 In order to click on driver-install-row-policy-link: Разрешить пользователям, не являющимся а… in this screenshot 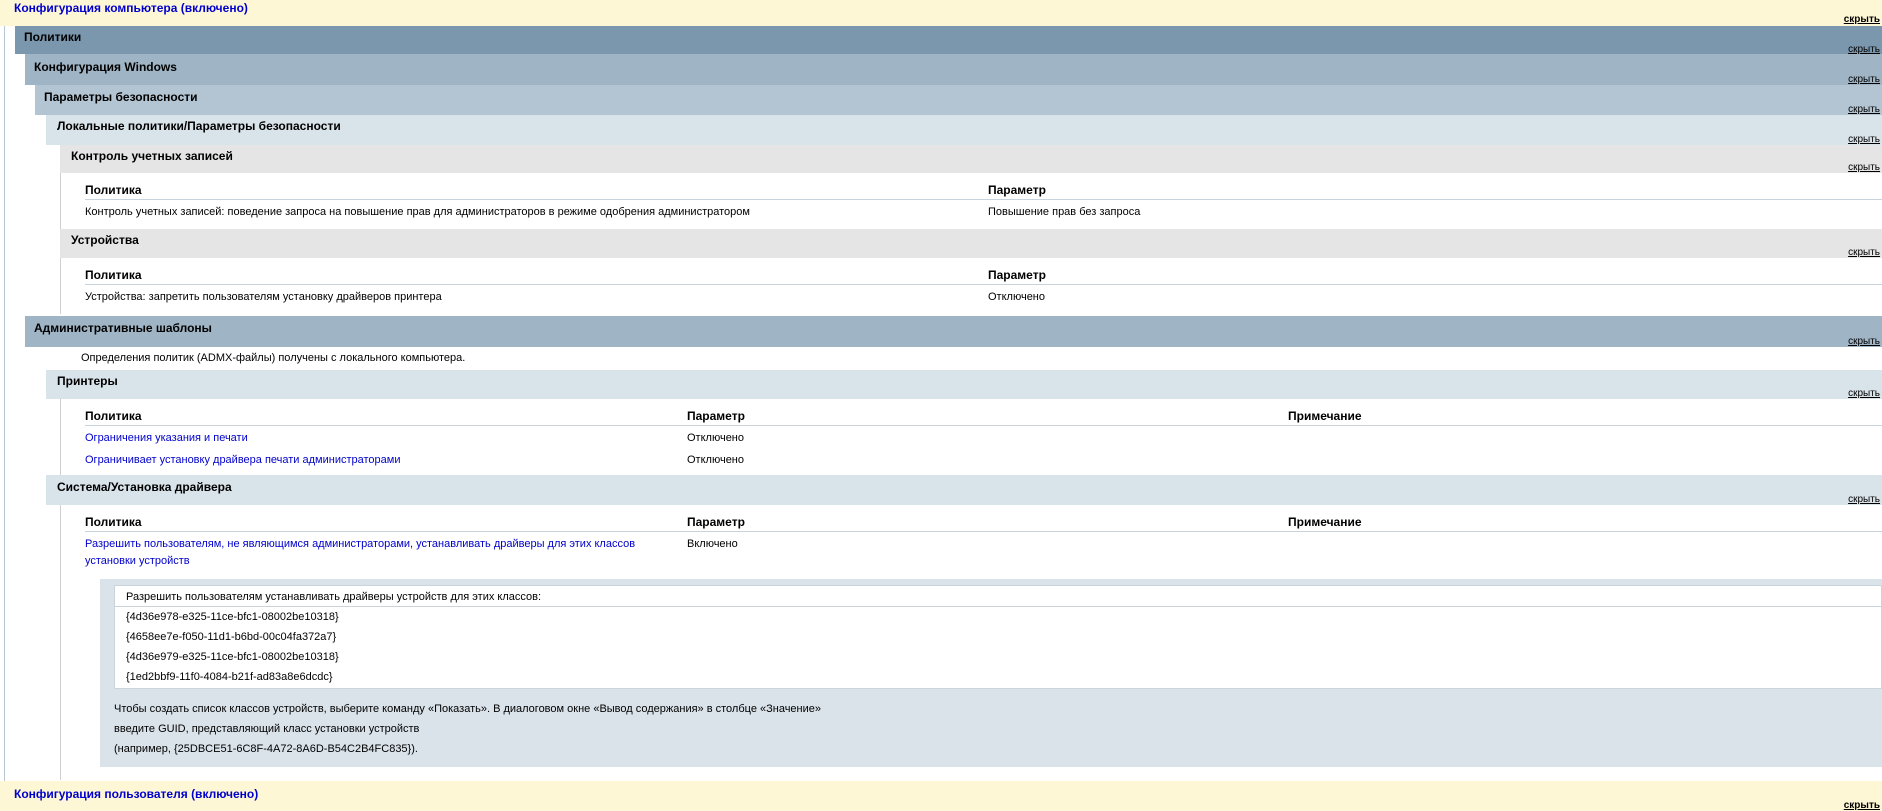, I will do `click(360, 544)`.